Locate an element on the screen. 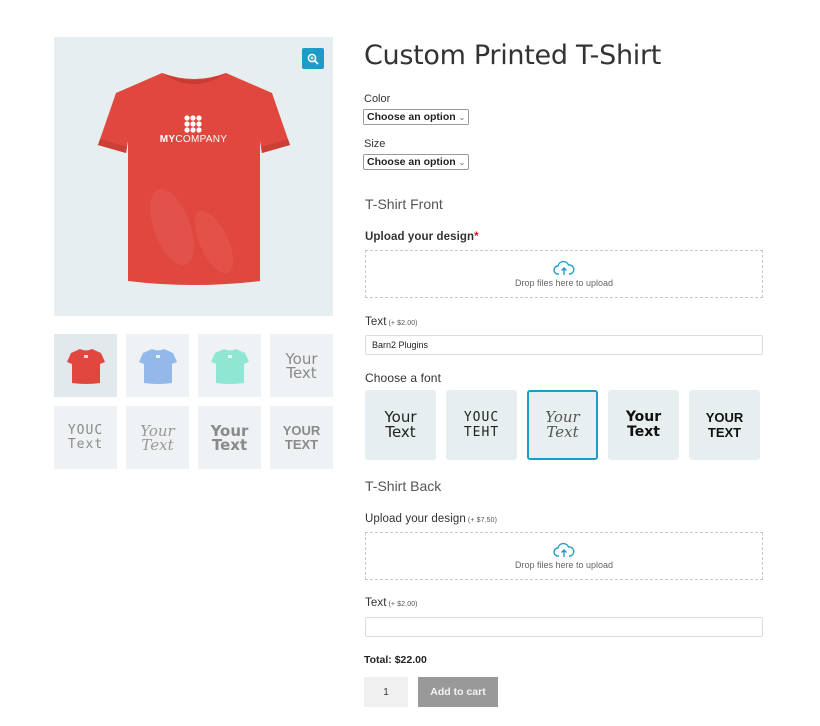 The height and width of the screenshot is (726, 820). thumbnail-blue-shirt is located at coordinates (157, 365).